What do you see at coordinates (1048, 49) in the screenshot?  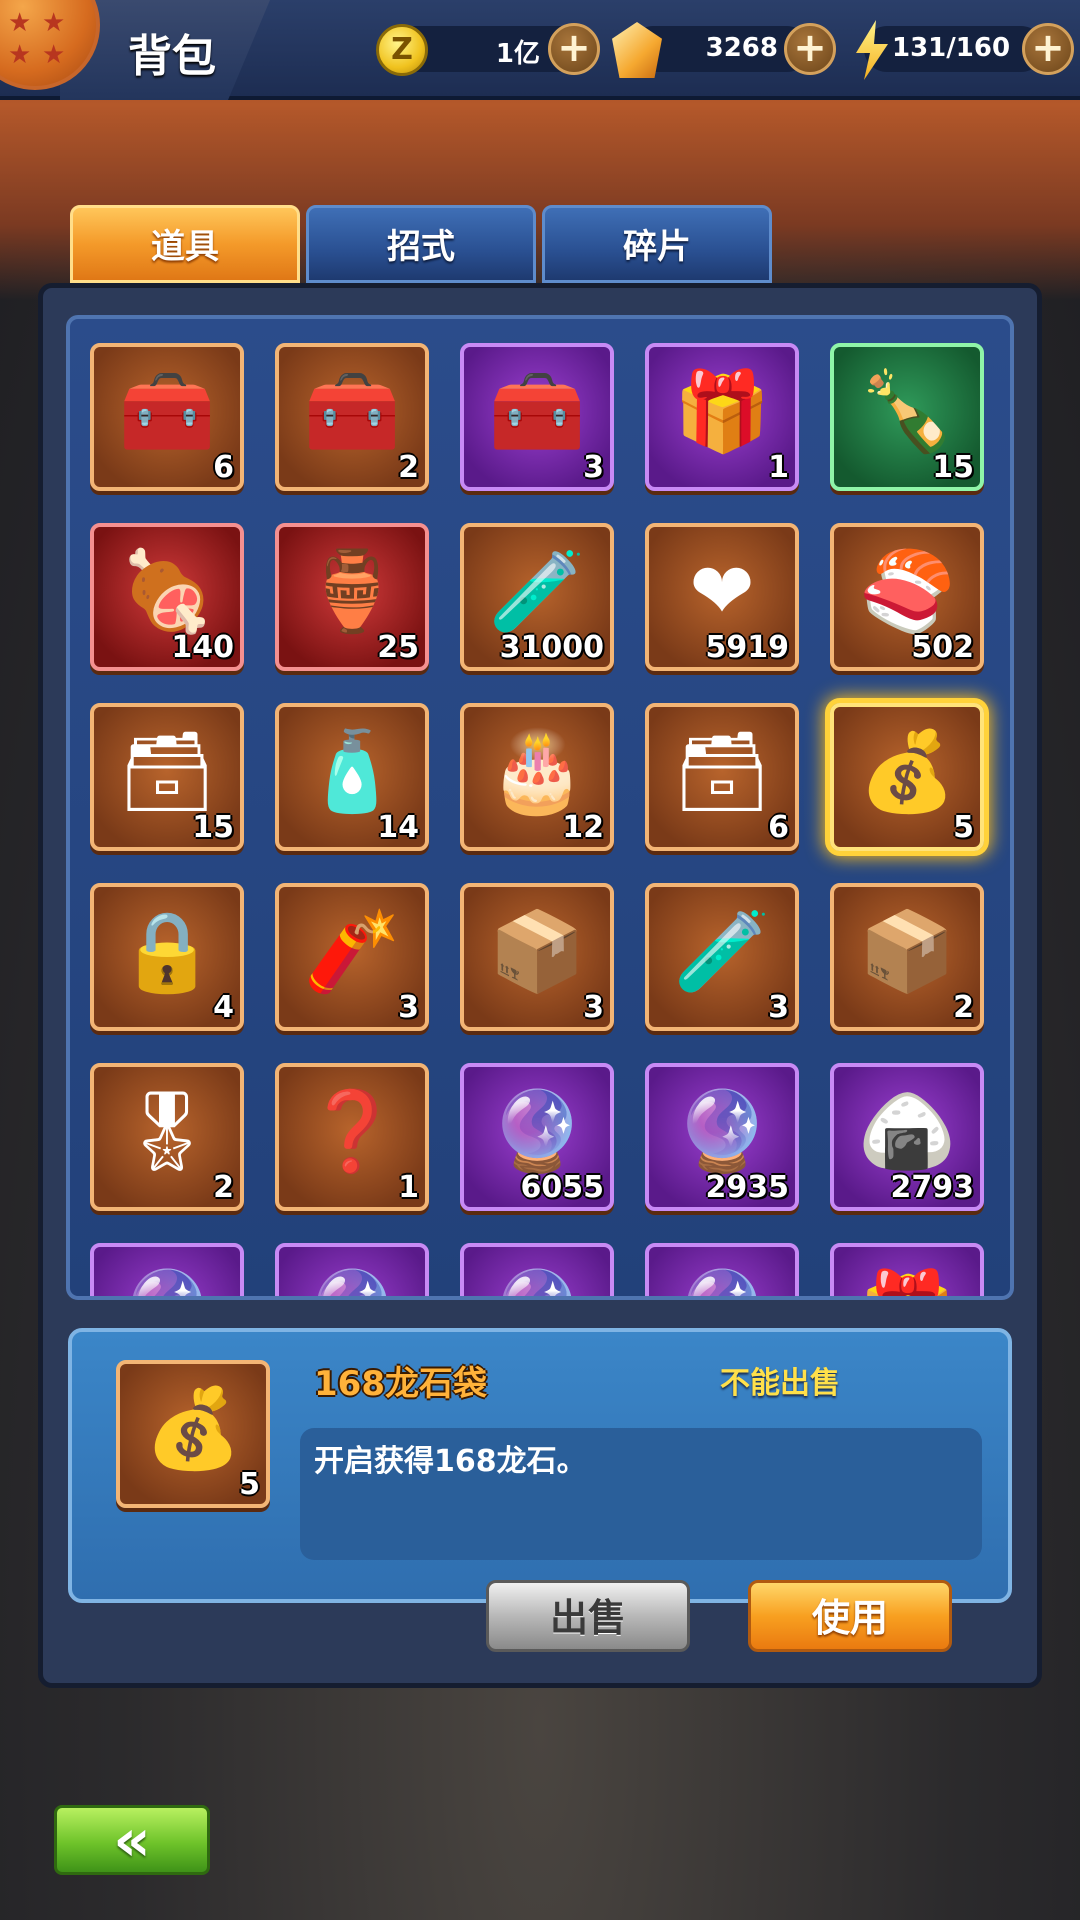 I see `add-stamina-button: +` at bounding box center [1048, 49].